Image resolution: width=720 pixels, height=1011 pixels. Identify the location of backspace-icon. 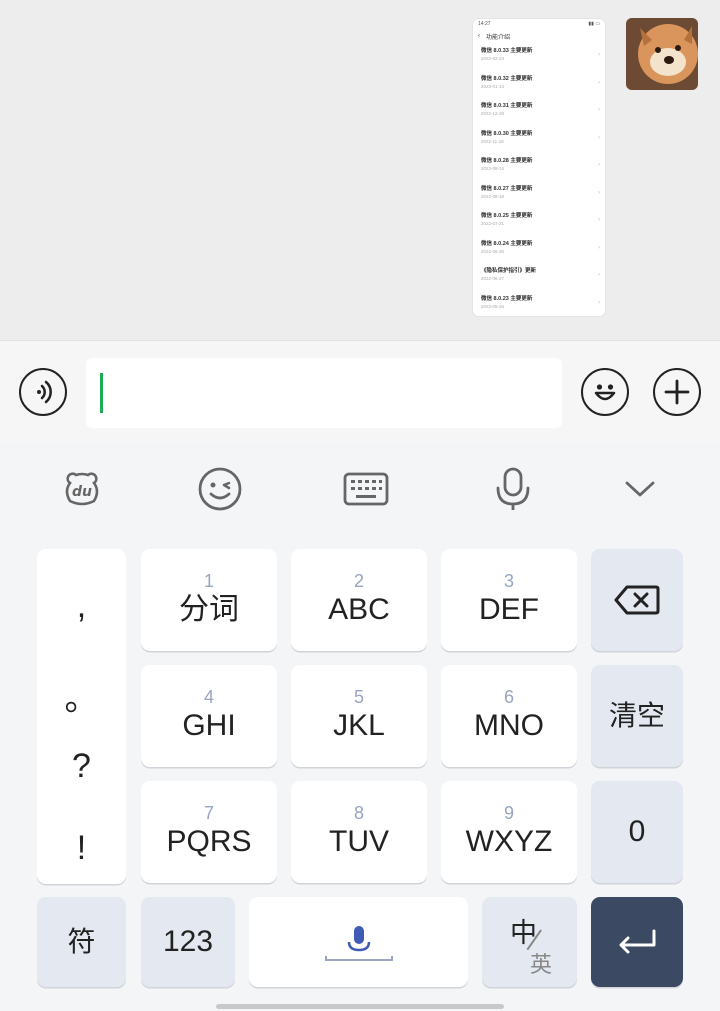
(637, 600).